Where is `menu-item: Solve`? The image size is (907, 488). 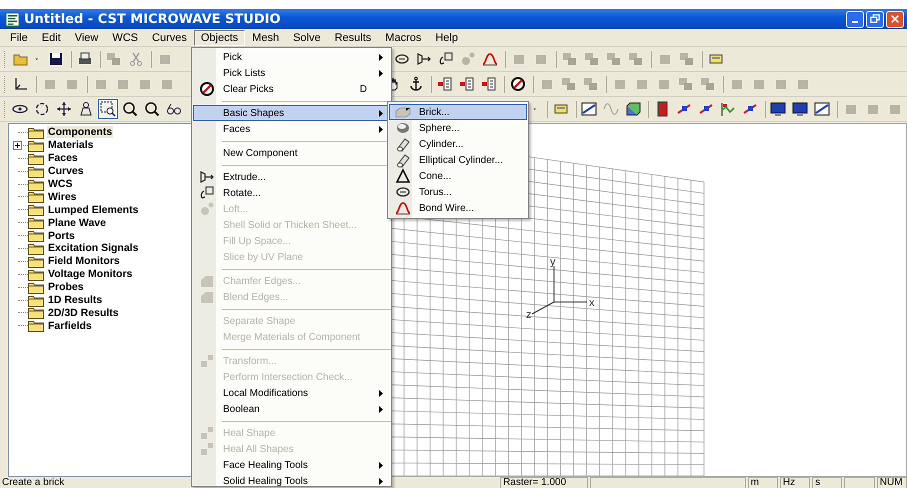 menu-item: Solve is located at coordinates (307, 38).